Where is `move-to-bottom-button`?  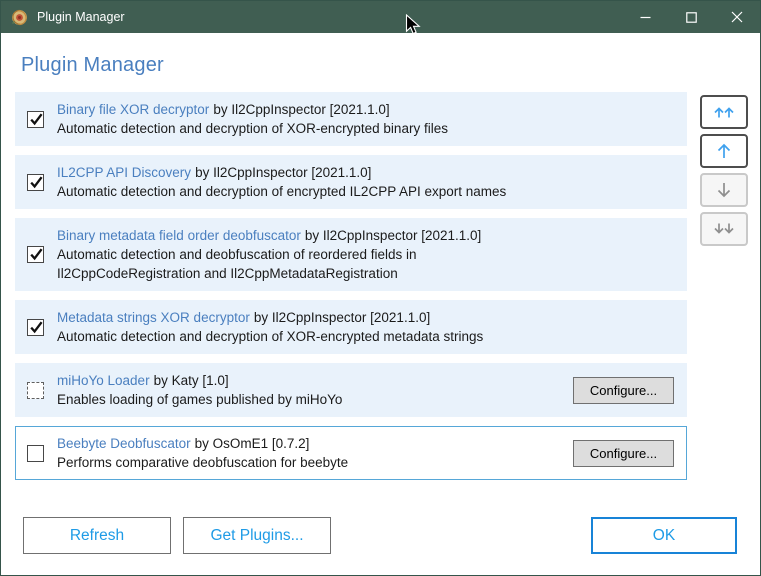 move-to-bottom-button is located at coordinates (724, 229).